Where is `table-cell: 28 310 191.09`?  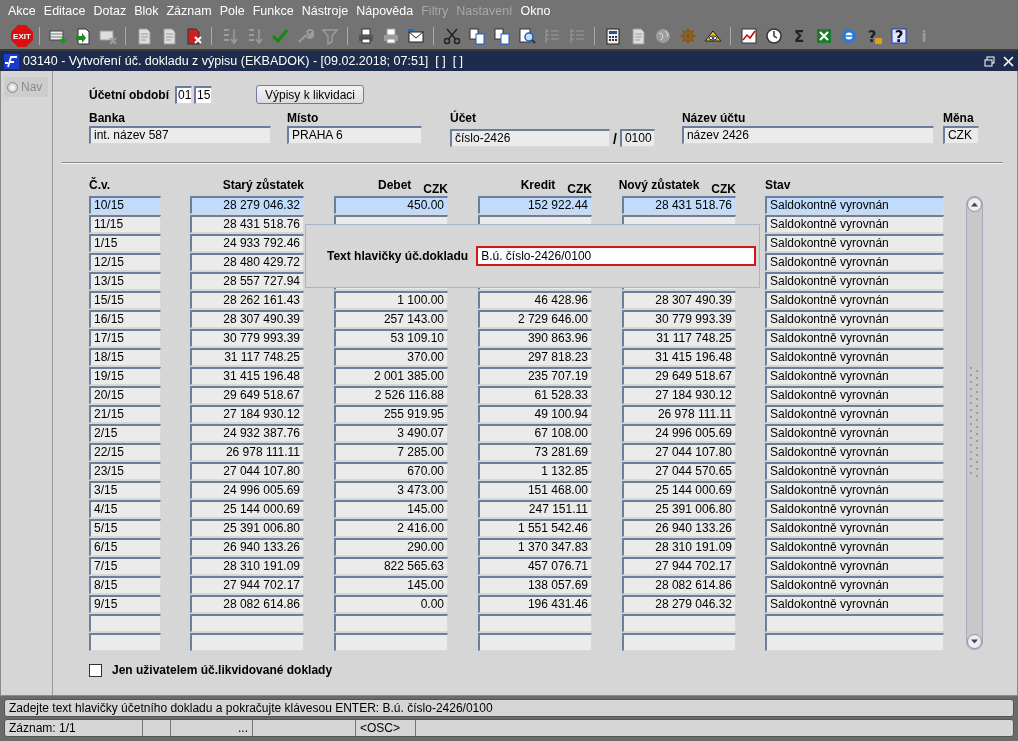
table-cell: 28 310 191.09 is located at coordinates (247, 566).